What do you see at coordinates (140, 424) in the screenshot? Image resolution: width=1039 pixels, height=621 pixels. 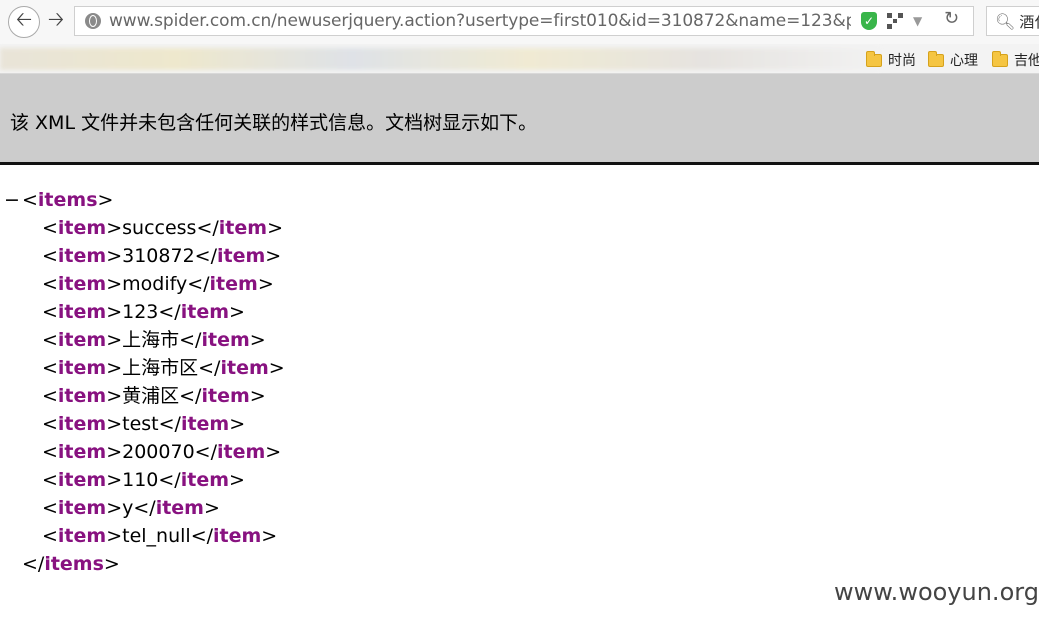 I see `xml-item-value: test` at bounding box center [140, 424].